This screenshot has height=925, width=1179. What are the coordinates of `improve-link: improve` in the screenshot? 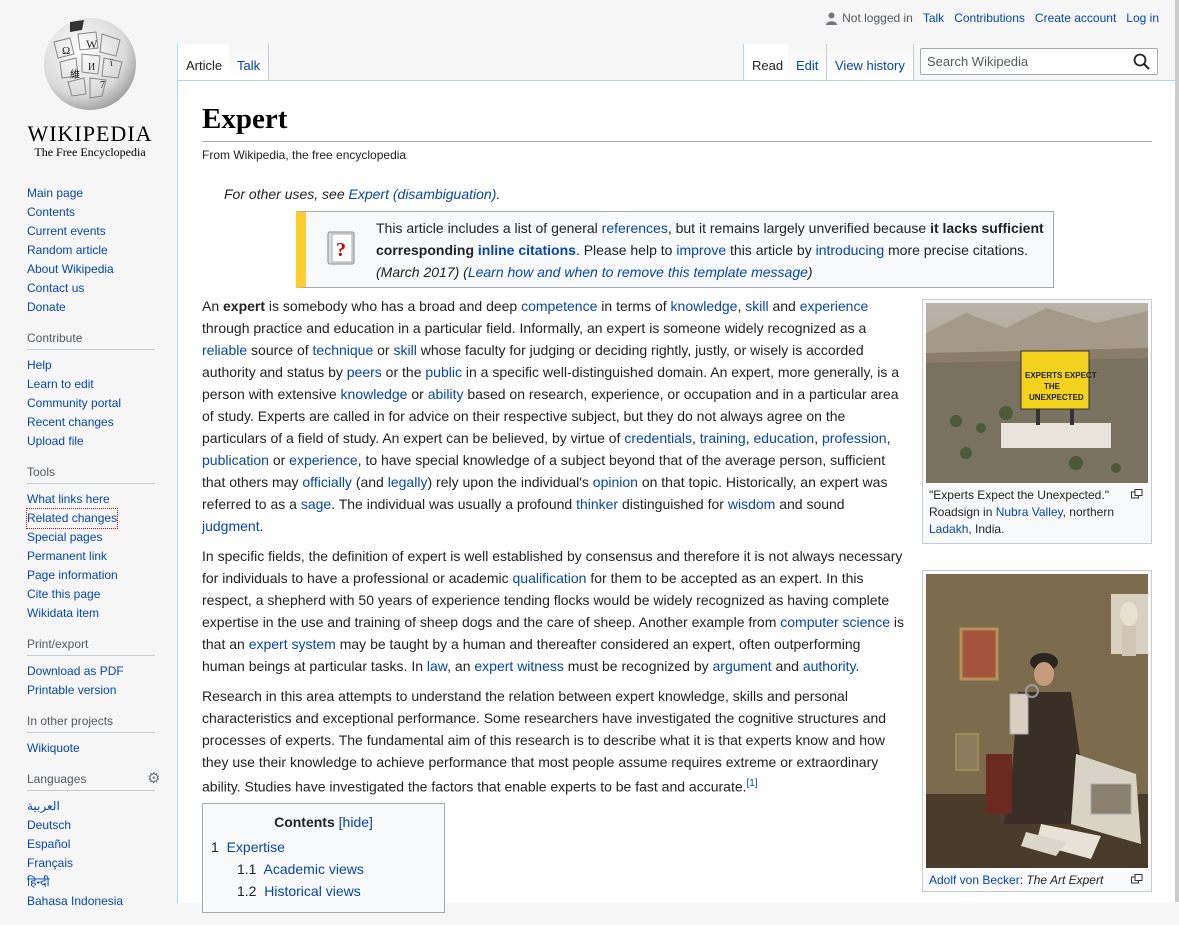 It's located at (701, 250).